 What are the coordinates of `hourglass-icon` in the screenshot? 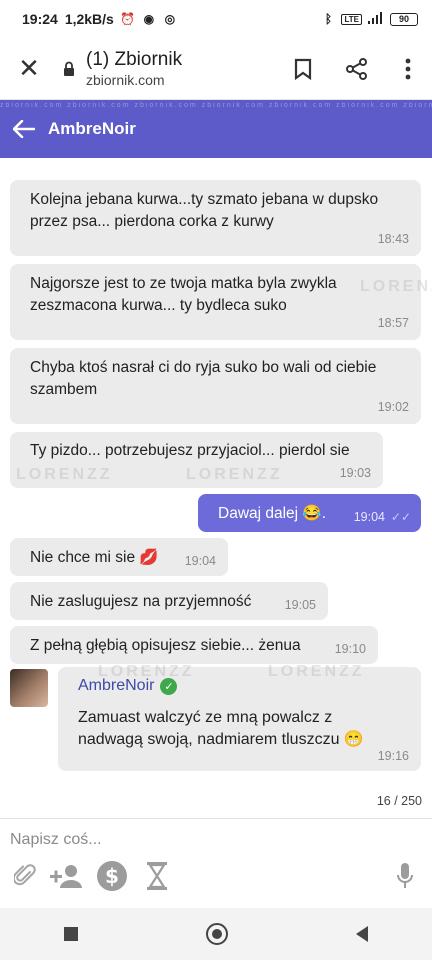 It's located at (157, 876).